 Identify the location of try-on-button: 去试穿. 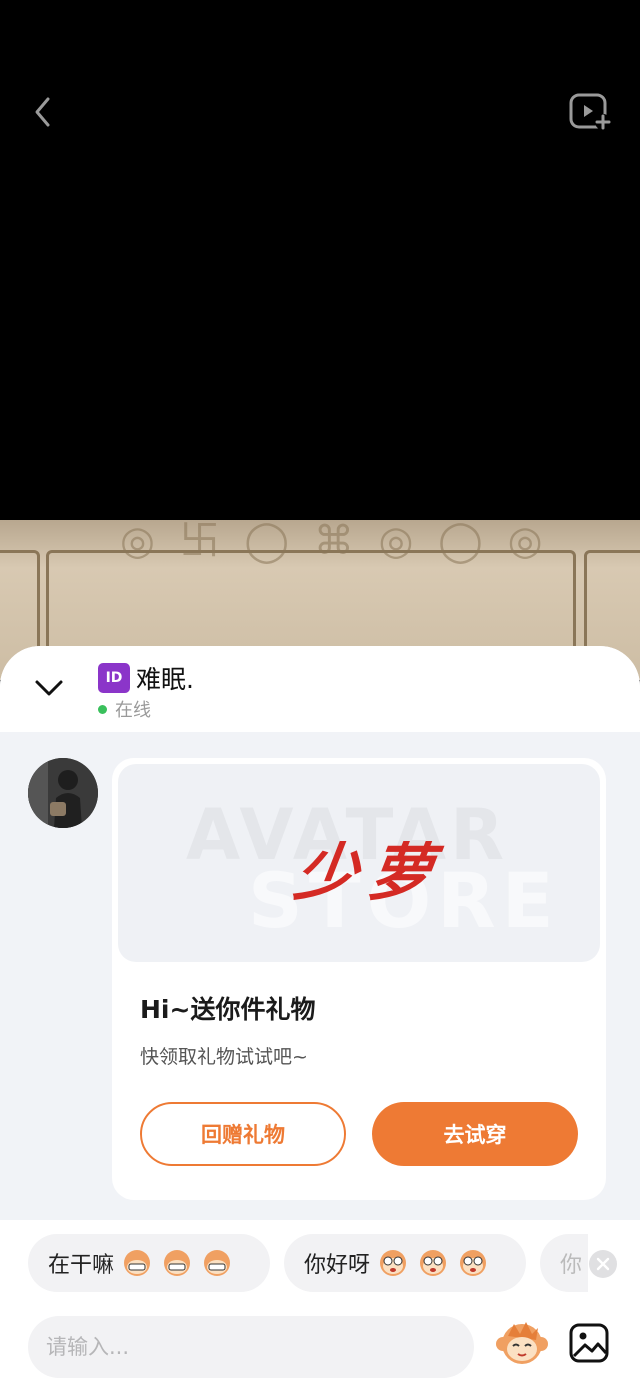
(475, 1134).